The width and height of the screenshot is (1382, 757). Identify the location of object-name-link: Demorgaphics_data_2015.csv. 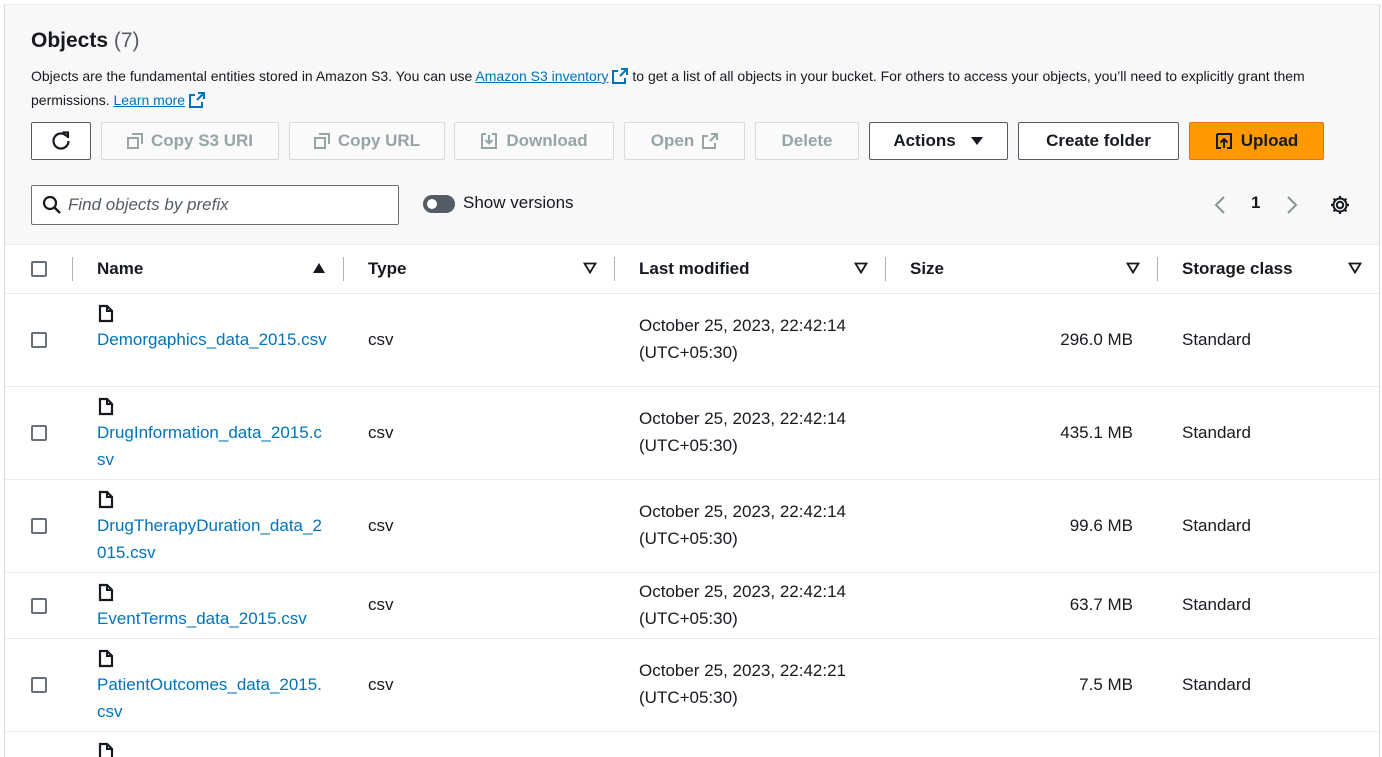
(212, 339).